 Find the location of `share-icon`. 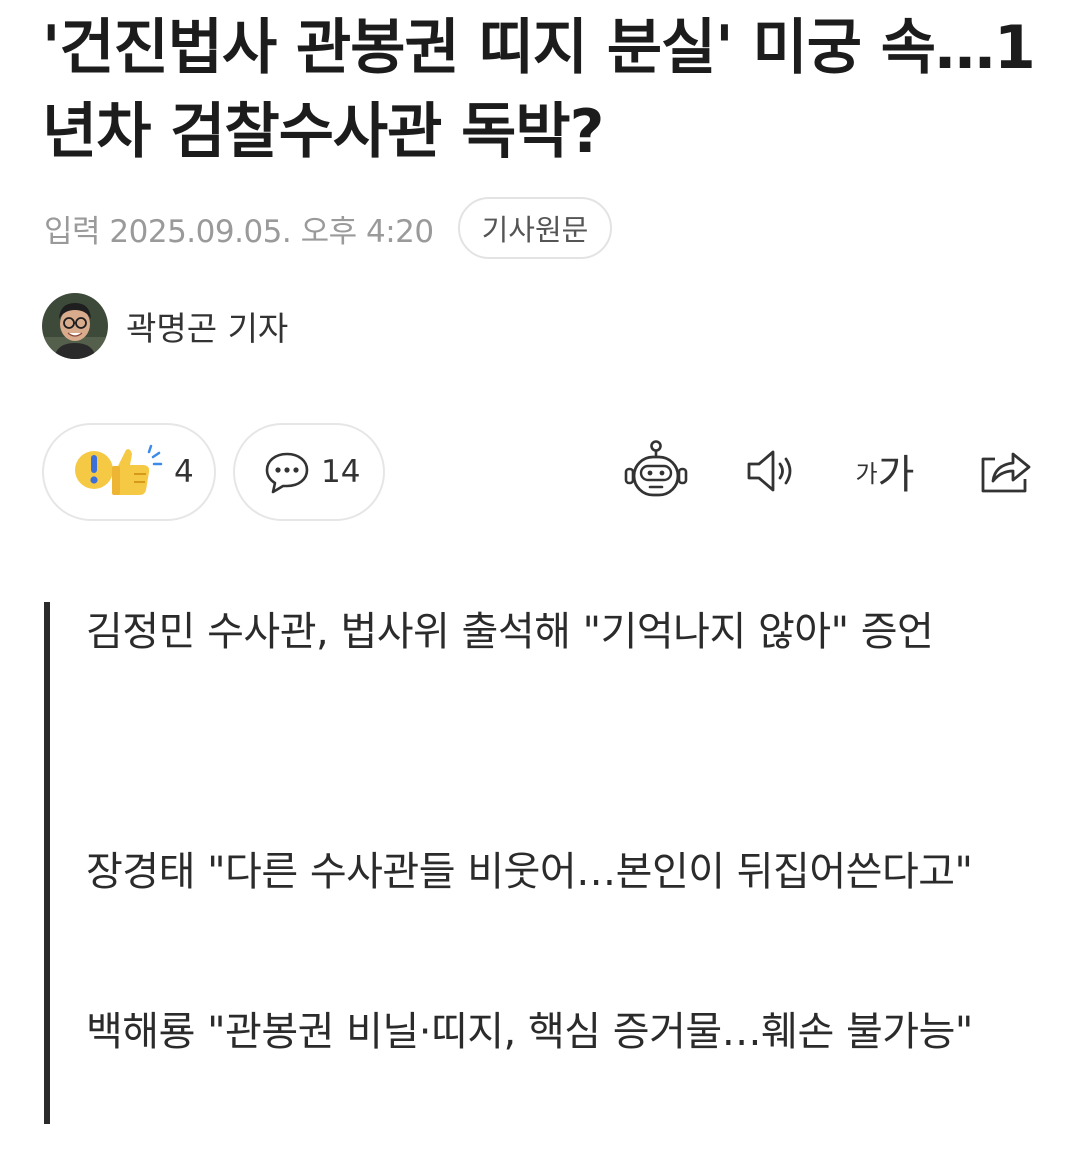

share-icon is located at coordinates (1006, 472).